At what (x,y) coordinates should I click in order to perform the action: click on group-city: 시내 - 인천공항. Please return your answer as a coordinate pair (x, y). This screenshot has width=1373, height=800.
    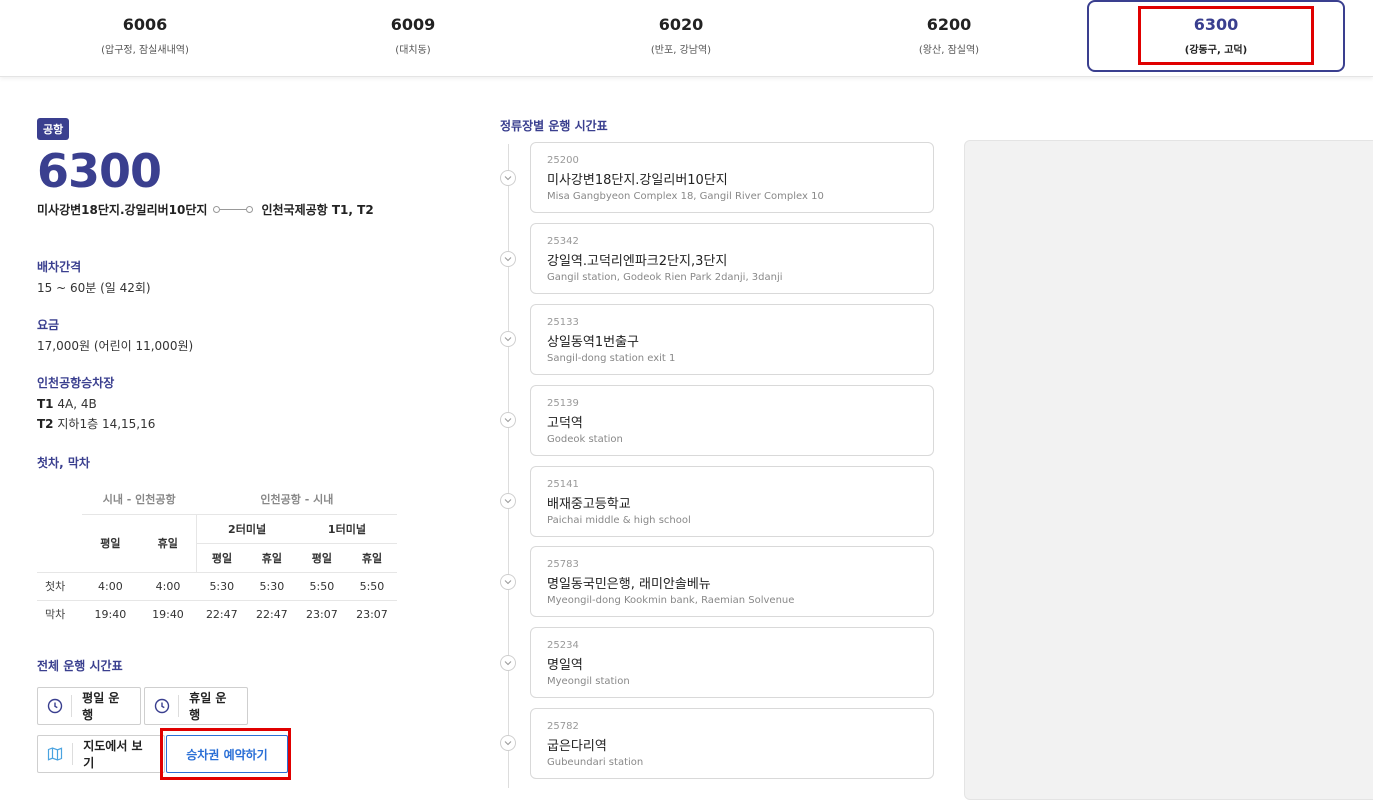
    Looking at the image, I should click on (139, 500).